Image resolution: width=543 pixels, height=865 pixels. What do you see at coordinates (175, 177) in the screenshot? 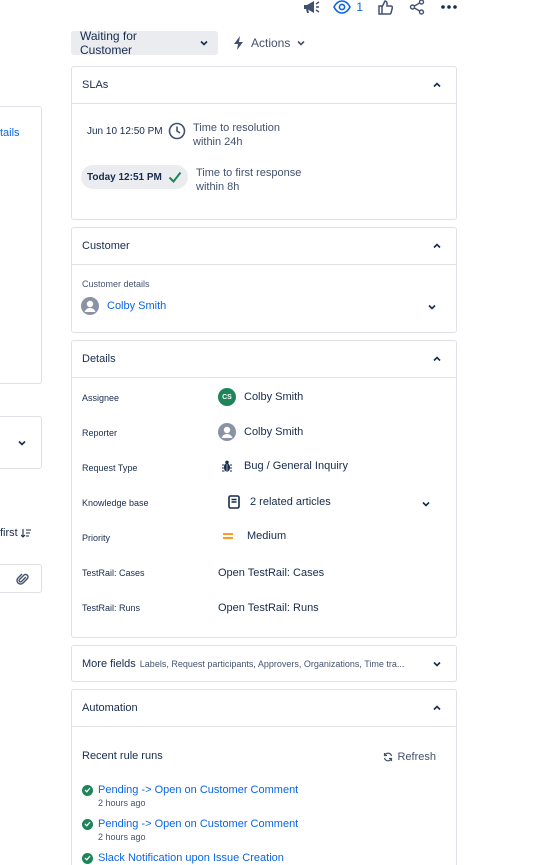
I see `checkmark-icon` at bounding box center [175, 177].